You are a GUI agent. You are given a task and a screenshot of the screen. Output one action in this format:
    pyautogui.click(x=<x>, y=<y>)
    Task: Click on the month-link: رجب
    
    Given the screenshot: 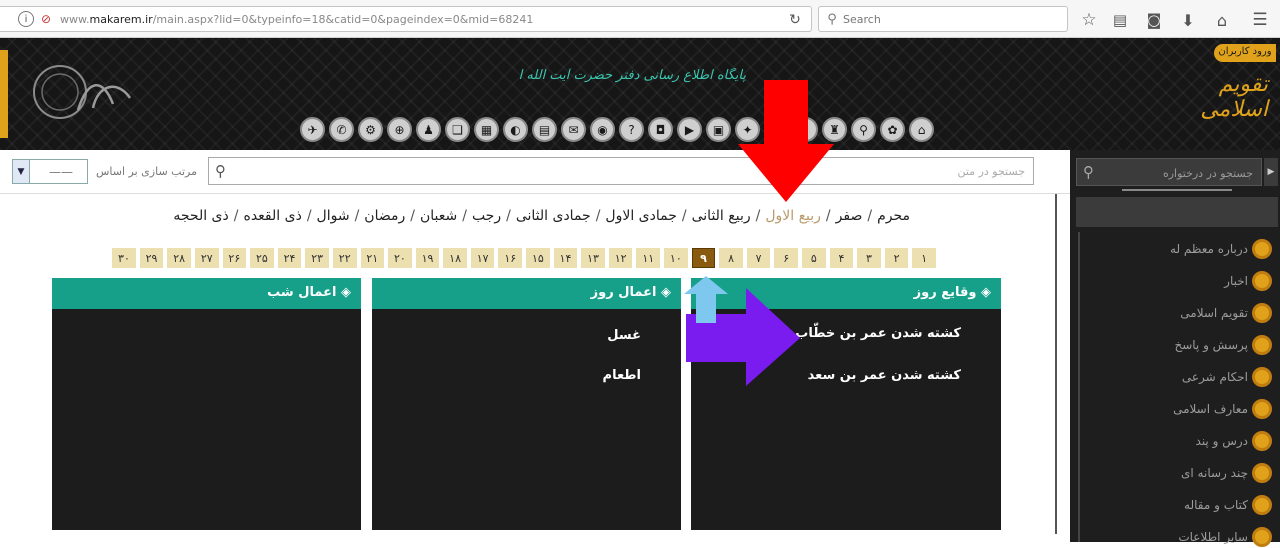 What is the action you would take?
    pyautogui.click(x=486, y=216)
    